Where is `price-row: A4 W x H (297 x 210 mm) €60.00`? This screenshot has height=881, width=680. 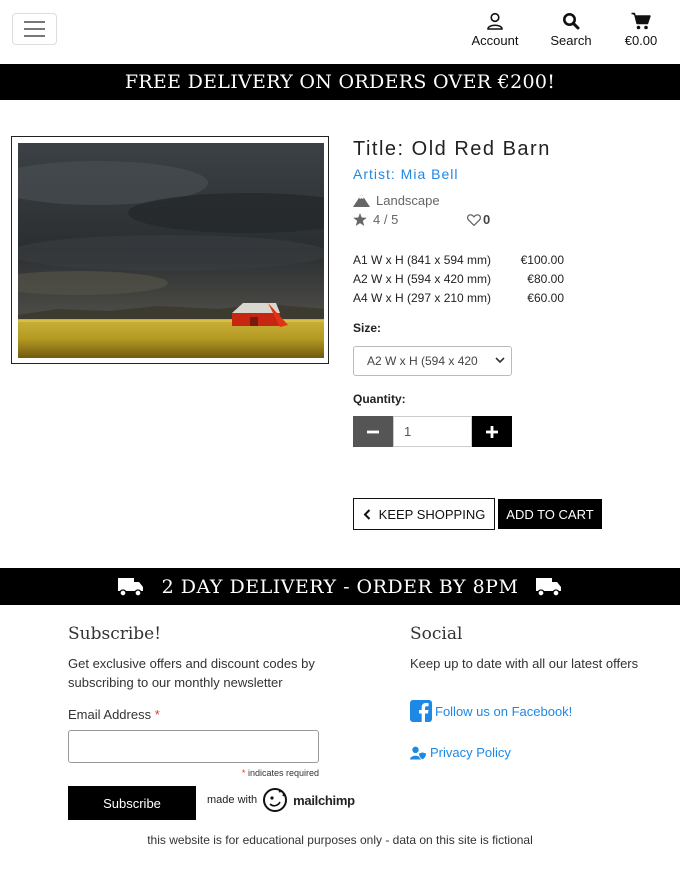 price-row: A4 W x H (297 x 210 mm) €60.00 is located at coordinates (458, 297).